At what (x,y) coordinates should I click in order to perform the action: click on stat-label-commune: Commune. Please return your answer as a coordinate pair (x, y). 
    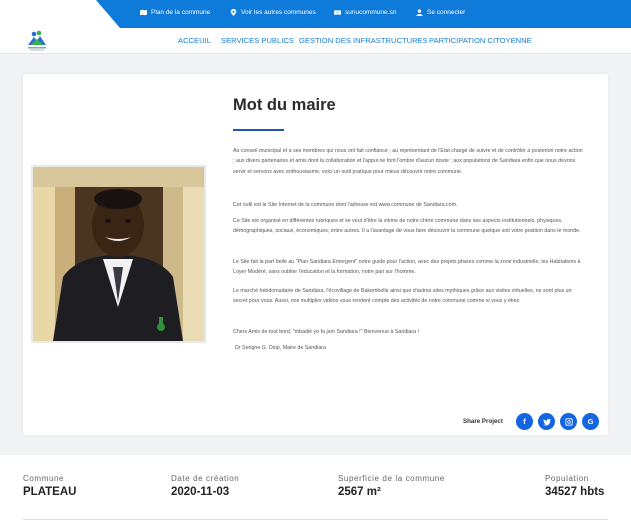
    Looking at the image, I should click on (44, 478).